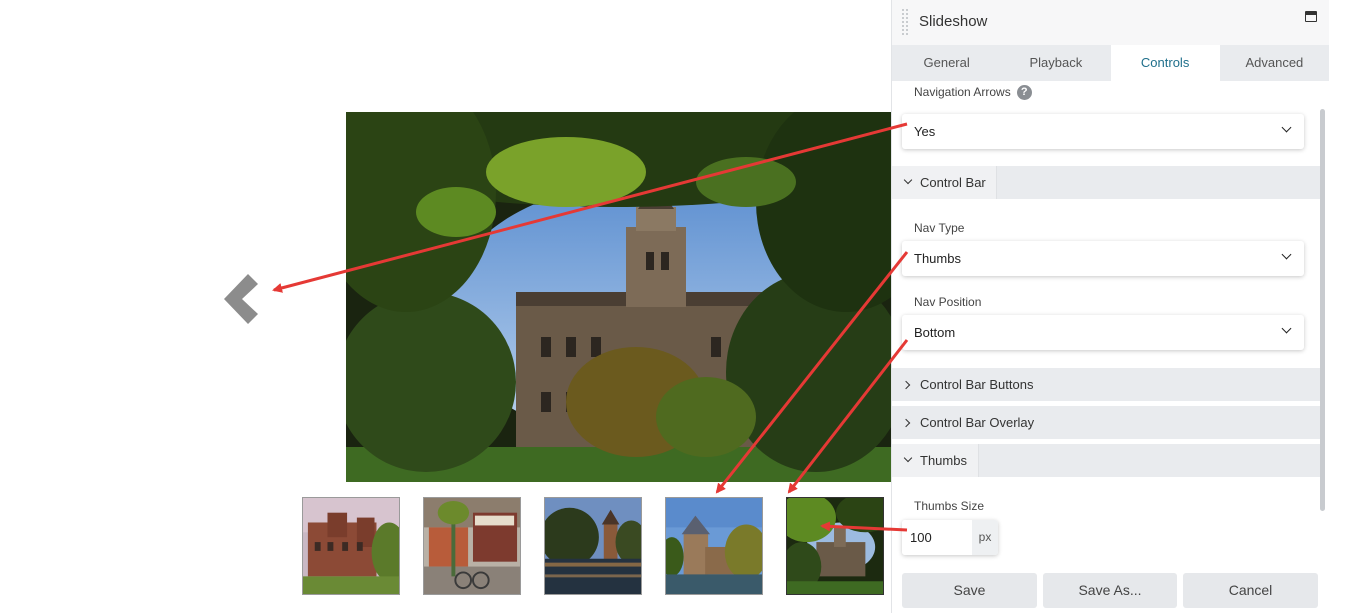  I want to click on navigation-arrows-select: Yes, so click(1103, 131).